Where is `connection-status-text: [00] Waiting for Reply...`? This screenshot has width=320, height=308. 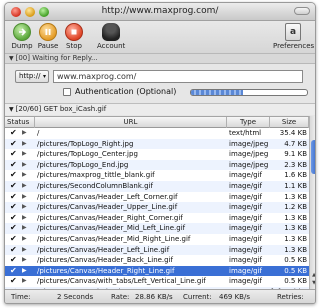
connection-status-text: [00] Waiting for Reply... is located at coordinates (56, 58).